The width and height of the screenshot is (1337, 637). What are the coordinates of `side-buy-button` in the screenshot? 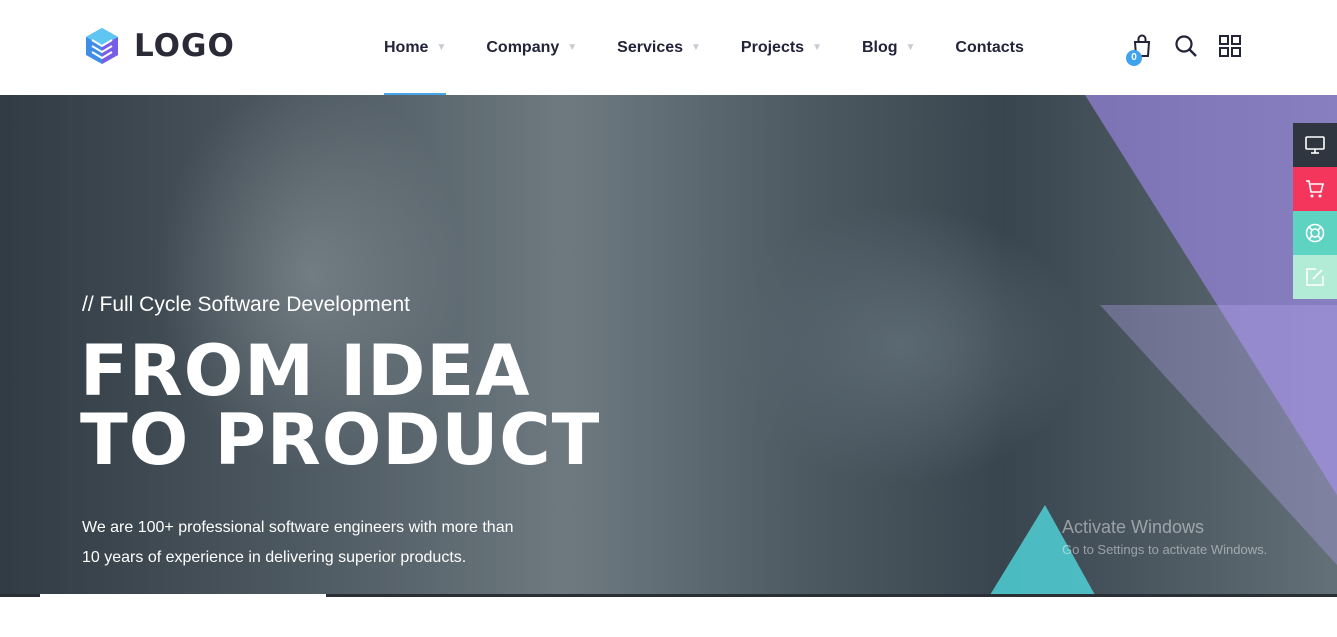 It's located at (1315, 189).